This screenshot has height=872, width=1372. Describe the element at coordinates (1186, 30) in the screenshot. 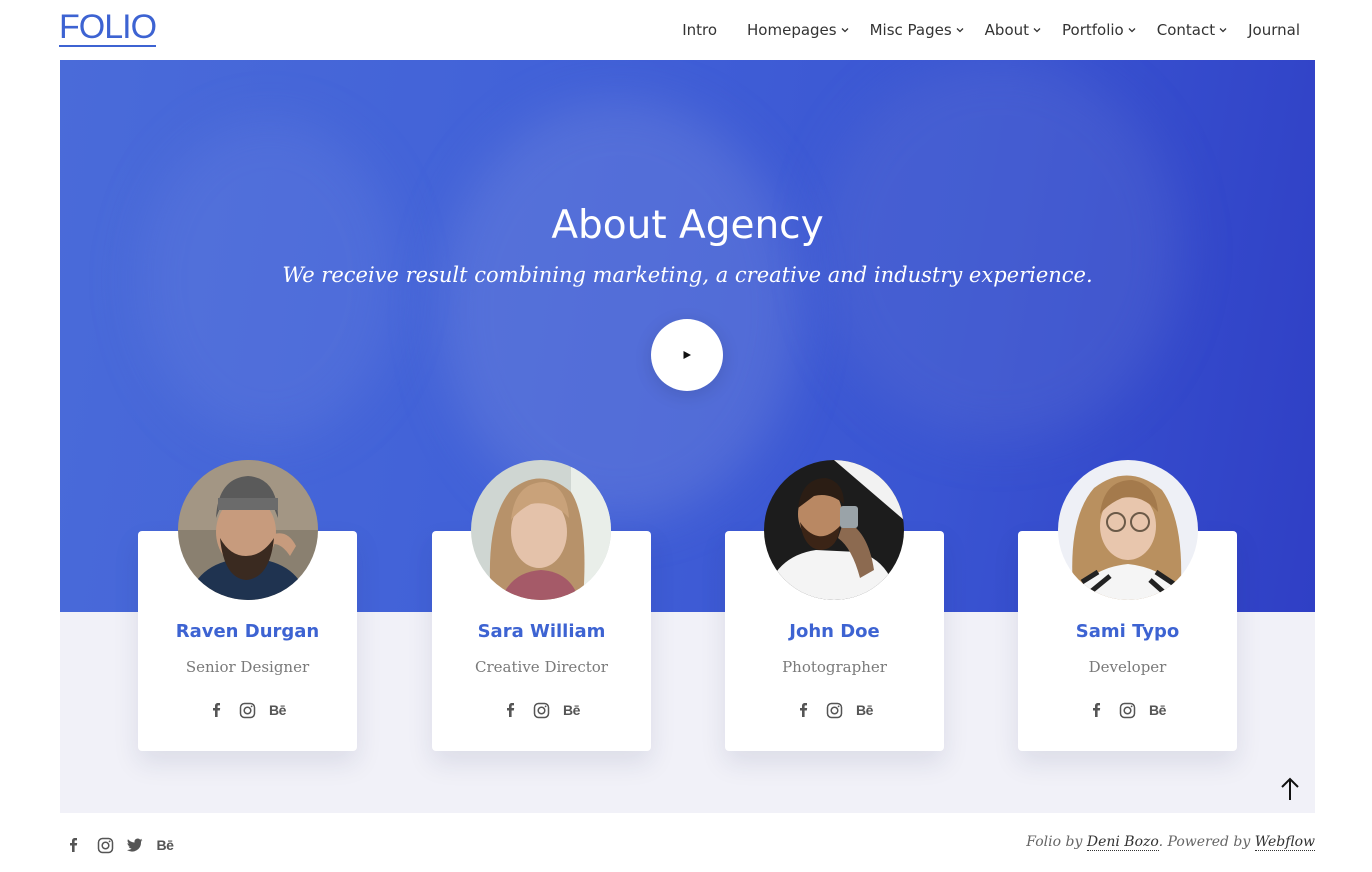

I see `nav-item-label: Contact` at that location.